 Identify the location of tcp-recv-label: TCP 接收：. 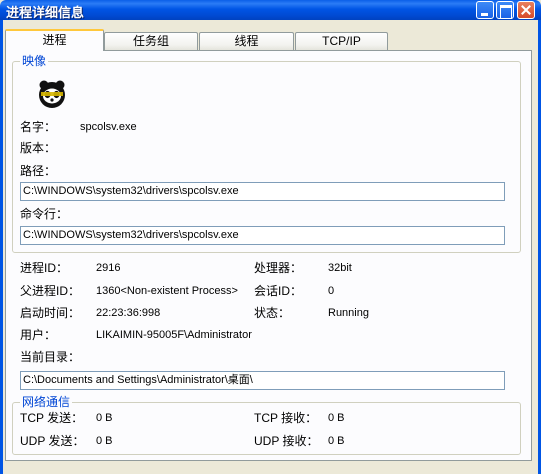
(286, 418).